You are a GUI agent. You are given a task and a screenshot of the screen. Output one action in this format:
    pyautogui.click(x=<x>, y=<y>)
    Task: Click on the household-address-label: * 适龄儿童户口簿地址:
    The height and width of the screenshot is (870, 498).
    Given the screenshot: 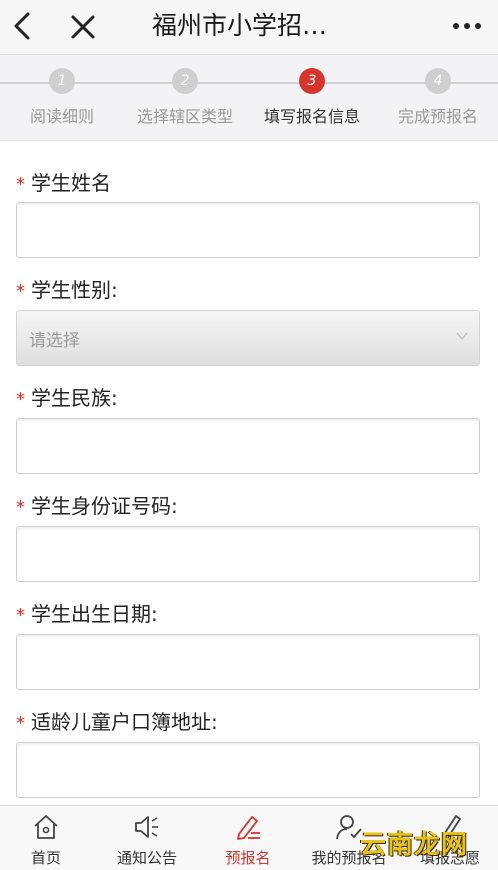 What is the action you would take?
    pyautogui.click(x=117, y=722)
    